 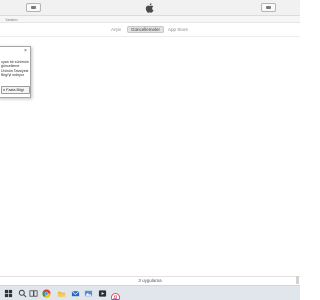 I want to click on taskbar, so click(x=150, y=292).